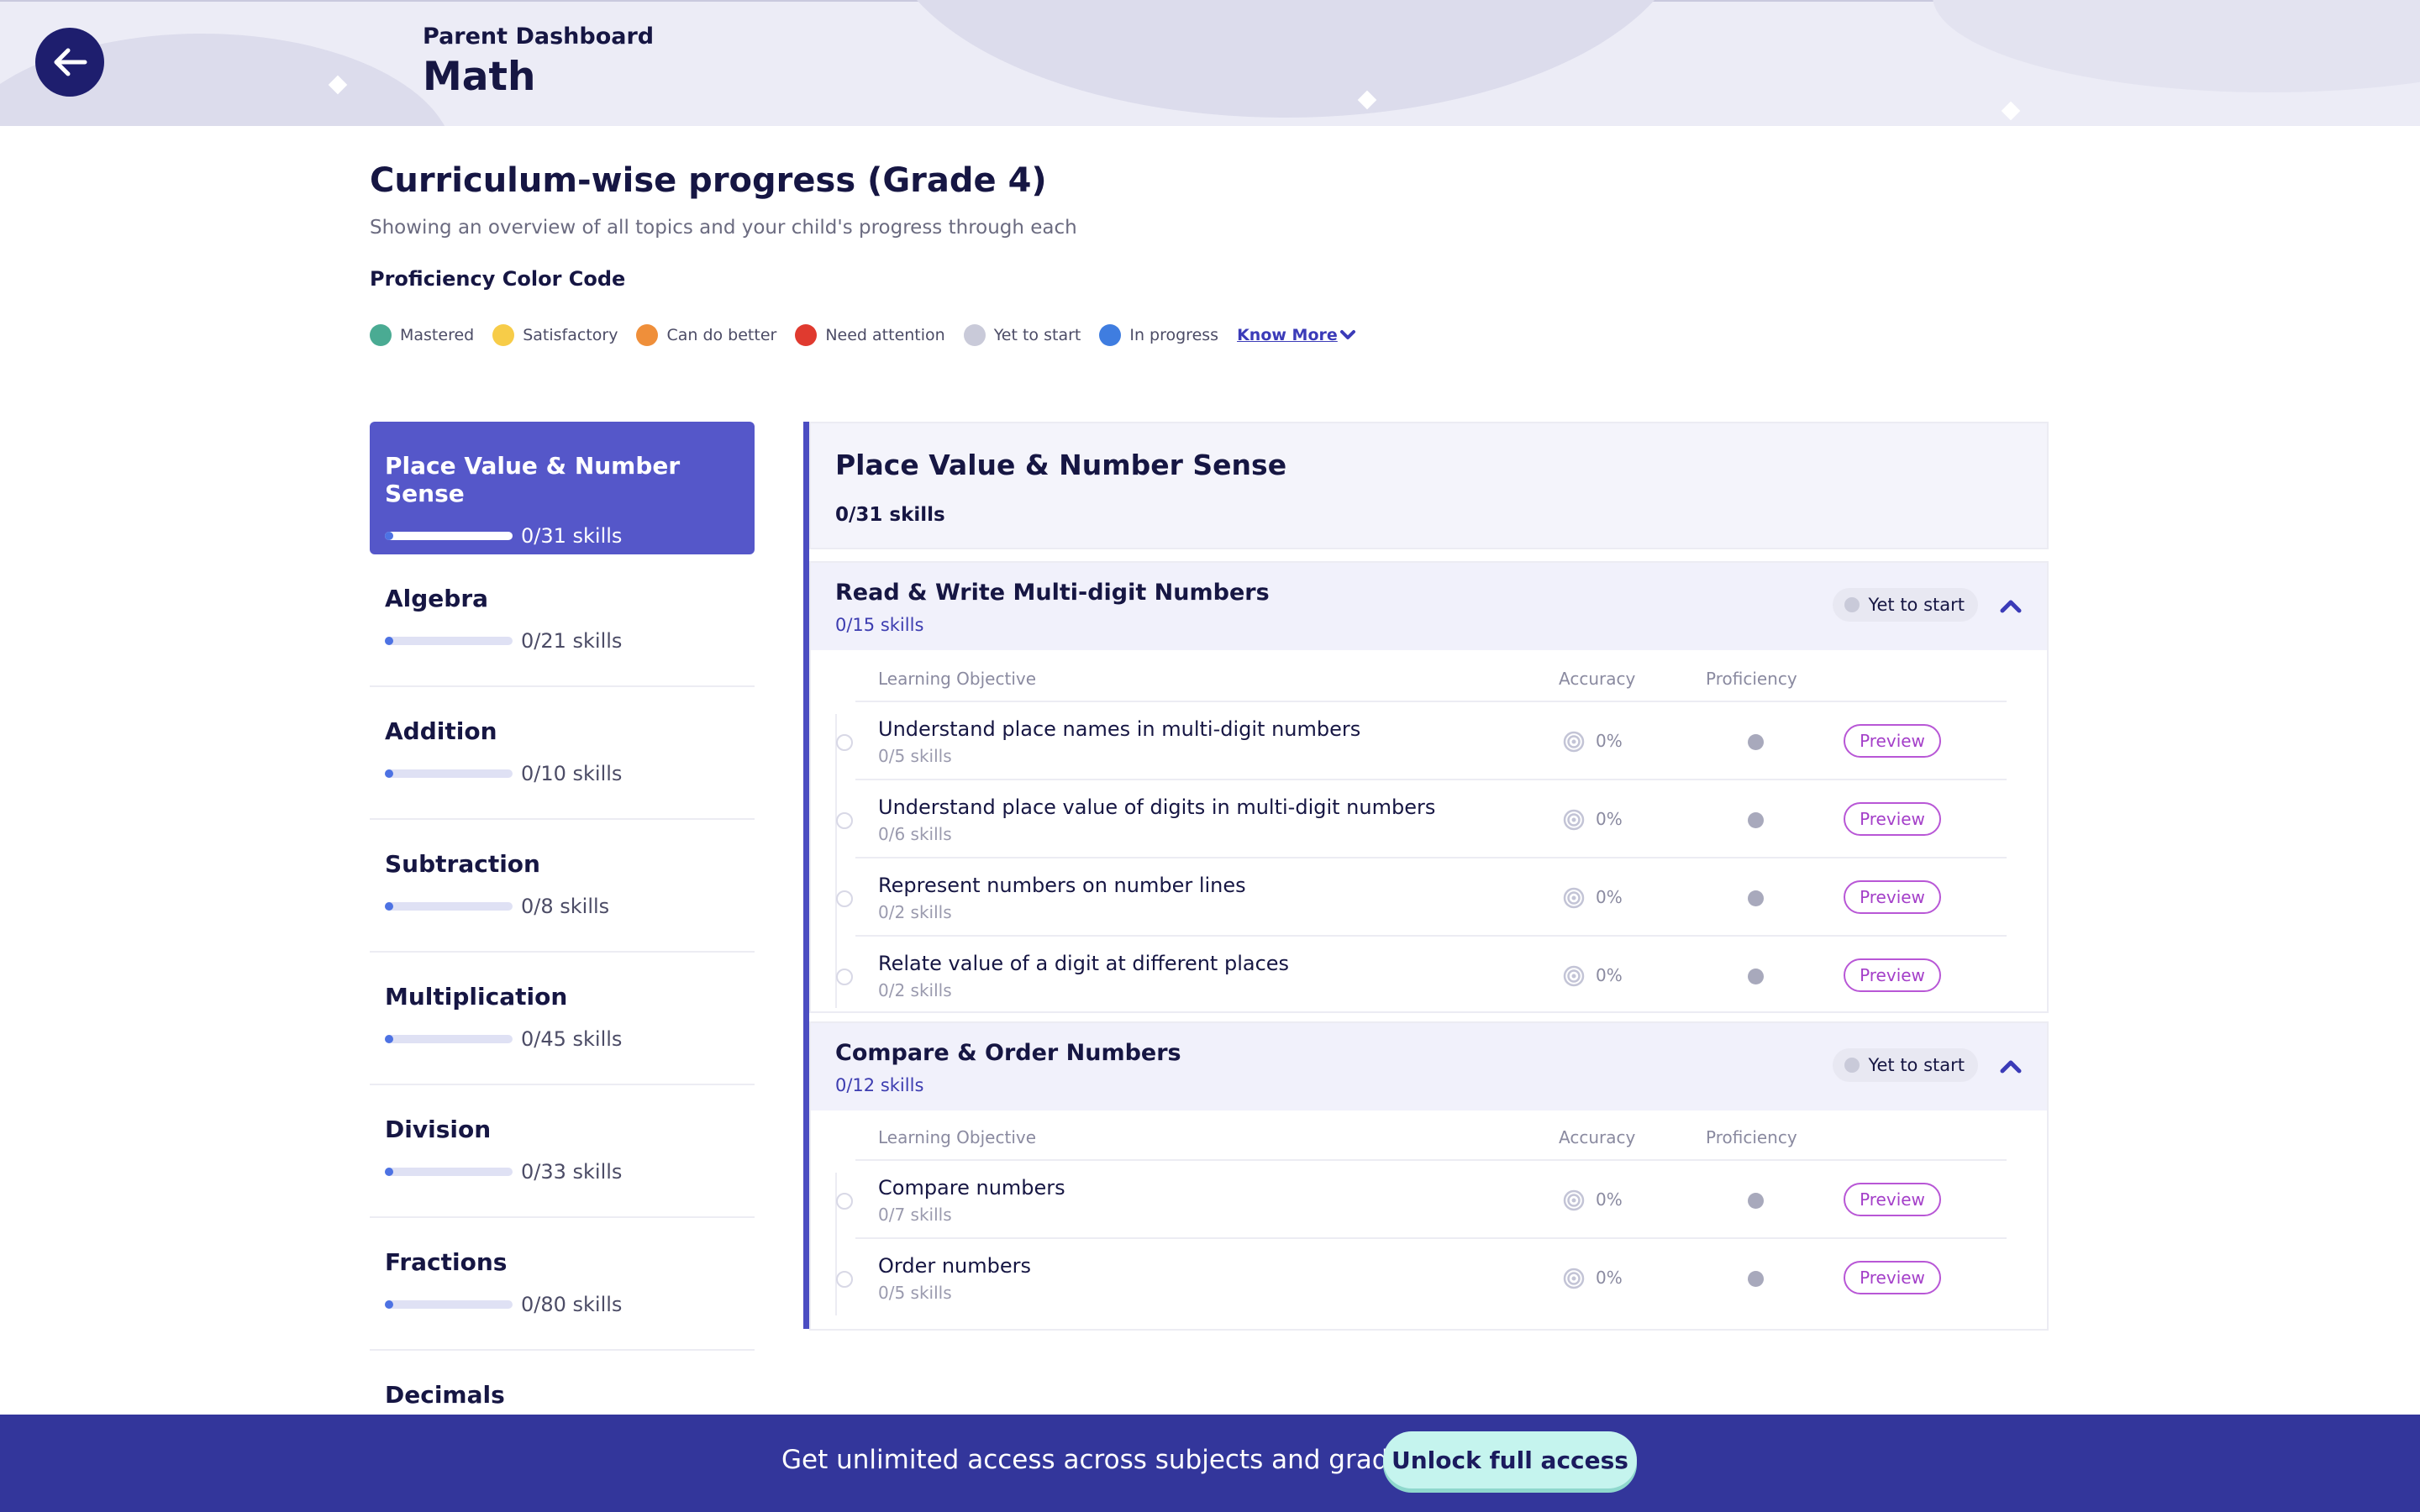 This screenshot has height=1512, width=2420. I want to click on know-more-link: Know More, so click(1296, 335).